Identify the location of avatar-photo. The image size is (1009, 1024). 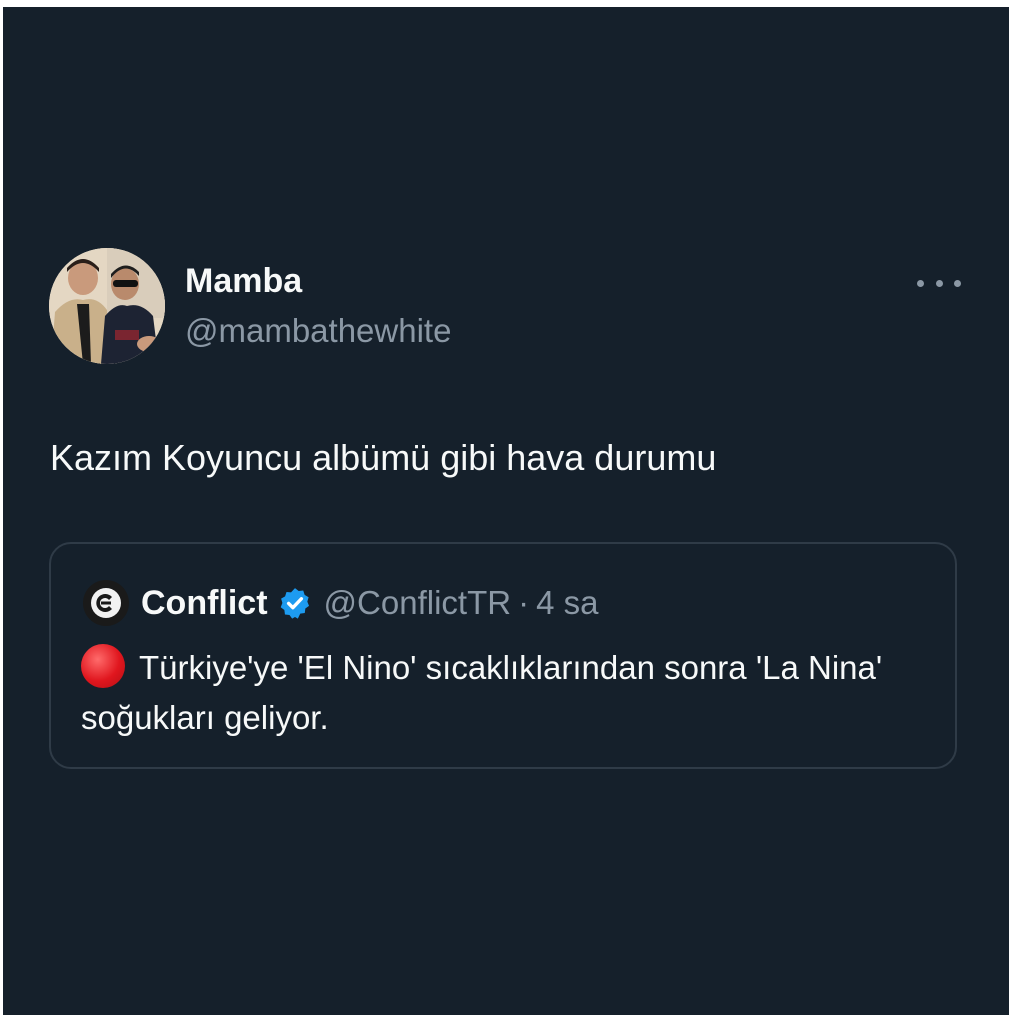
(107, 306).